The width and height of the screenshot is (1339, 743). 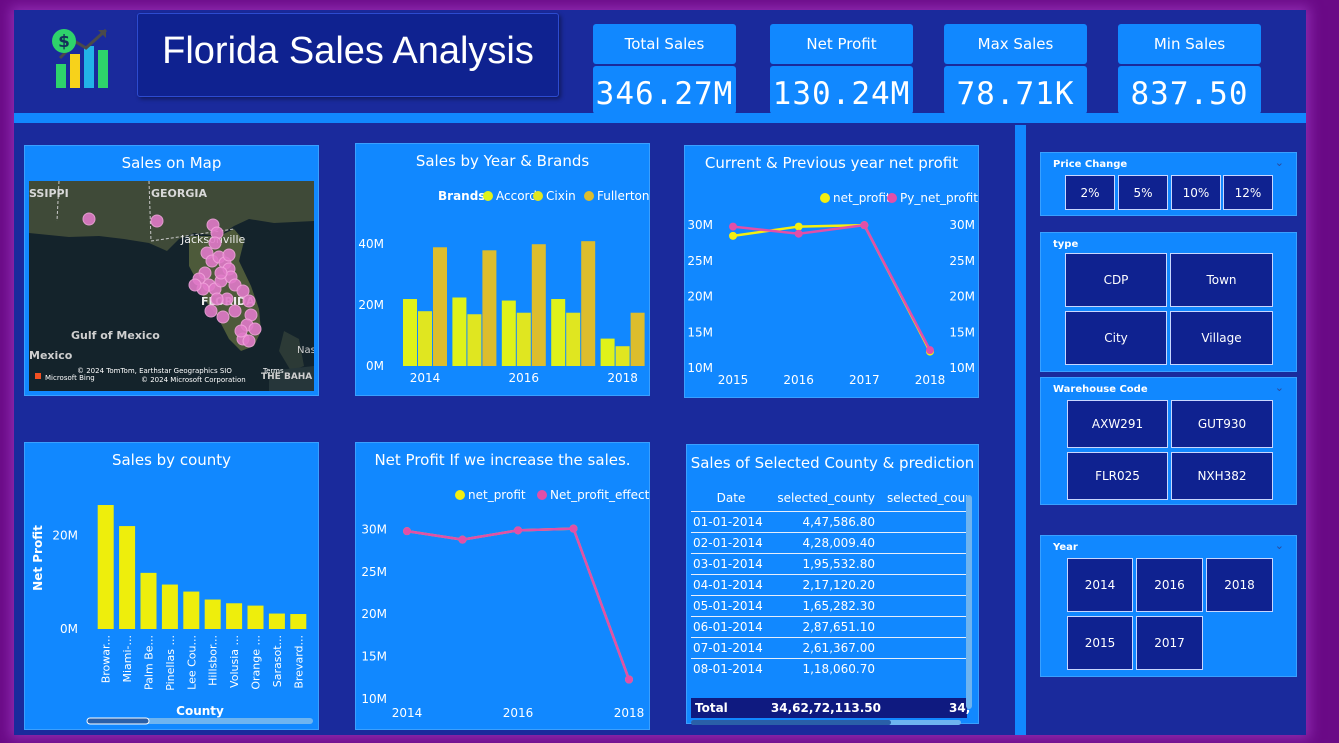 What do you see at coordinates (1143, 192) in the screenshot?
I see `price-option-5: 5%` at bounding box center [1143, 192].